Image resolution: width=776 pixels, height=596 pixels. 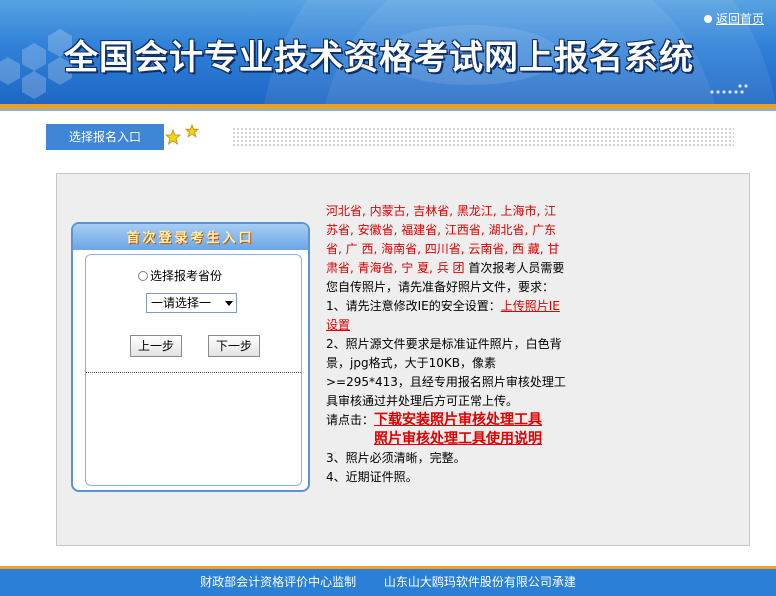 What do you see at coordinates (156, 346) in the screenshot?
I see `prev-step-button: 上一步` at bounding box center [156, 346].